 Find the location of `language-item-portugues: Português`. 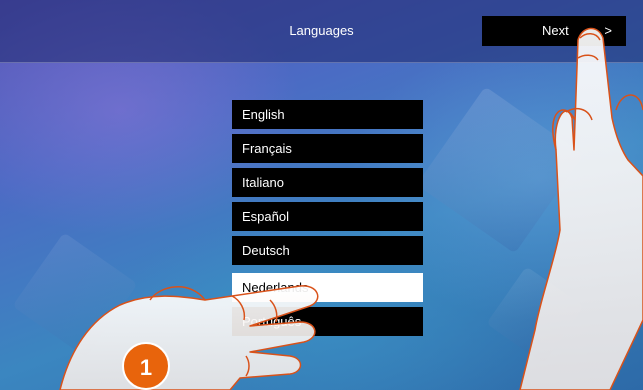

language-item-portugues: Português is located at coordinates (327, 321).